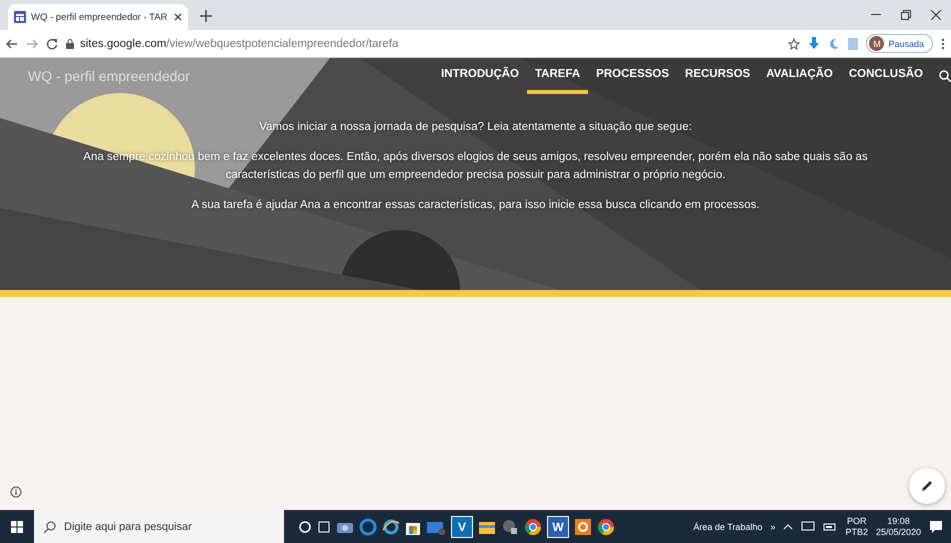 The image size is (951, 543). What do you see at coordinates (633, 76) in the screenshot?
I see `nav-link: PROCESSOS` at bounding box center [633, 76].